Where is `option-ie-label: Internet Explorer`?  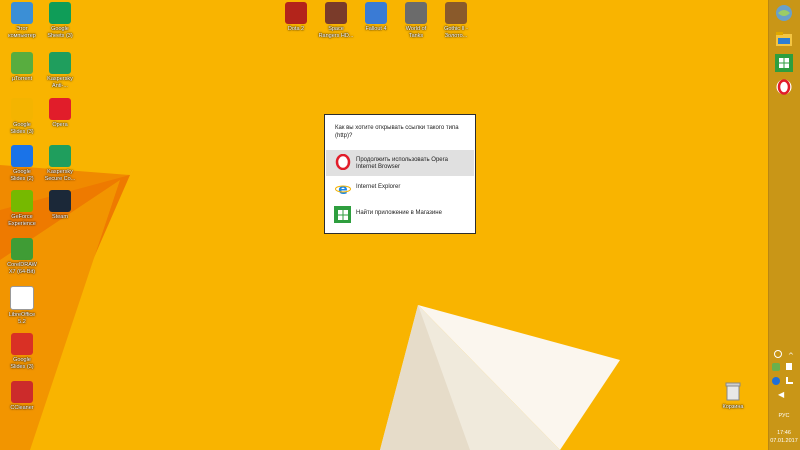
option-ie-label: Internet Explorer is located at coordinates (378, 187).